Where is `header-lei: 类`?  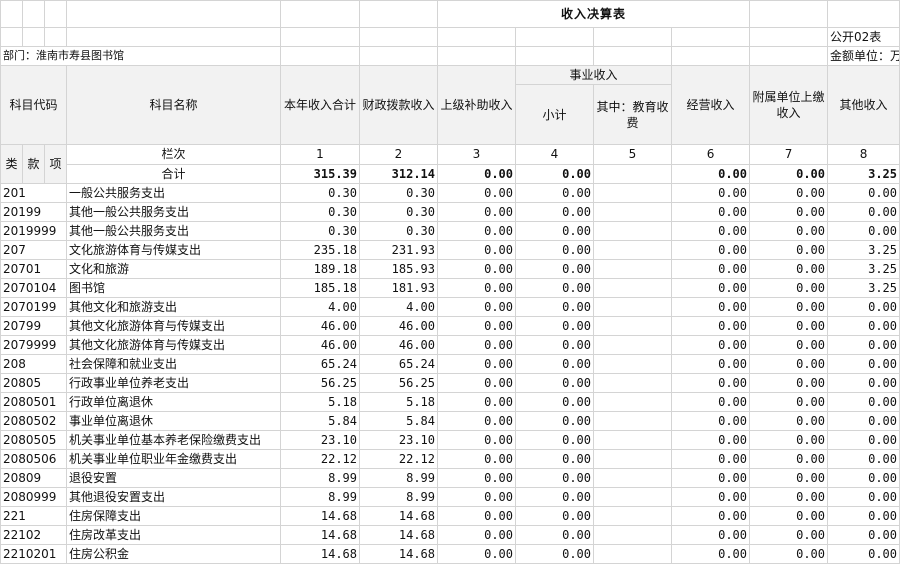 header-lei: 类 is located at coordinates (11, 164).